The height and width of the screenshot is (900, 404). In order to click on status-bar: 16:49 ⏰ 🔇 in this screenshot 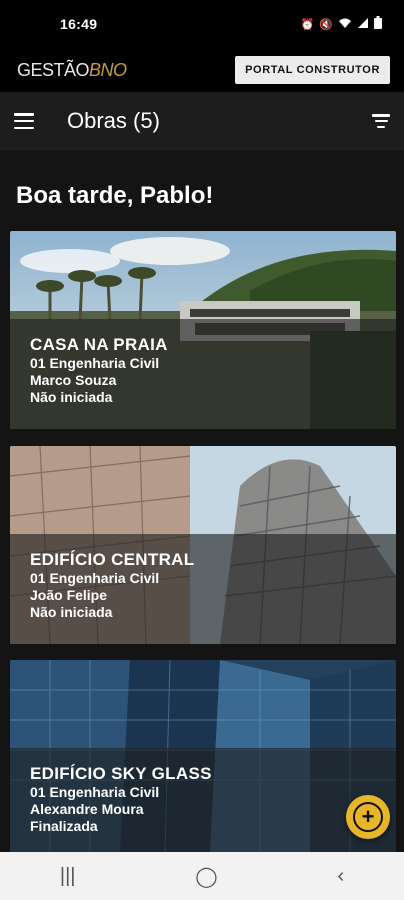, I will do `click(202, 24)`.